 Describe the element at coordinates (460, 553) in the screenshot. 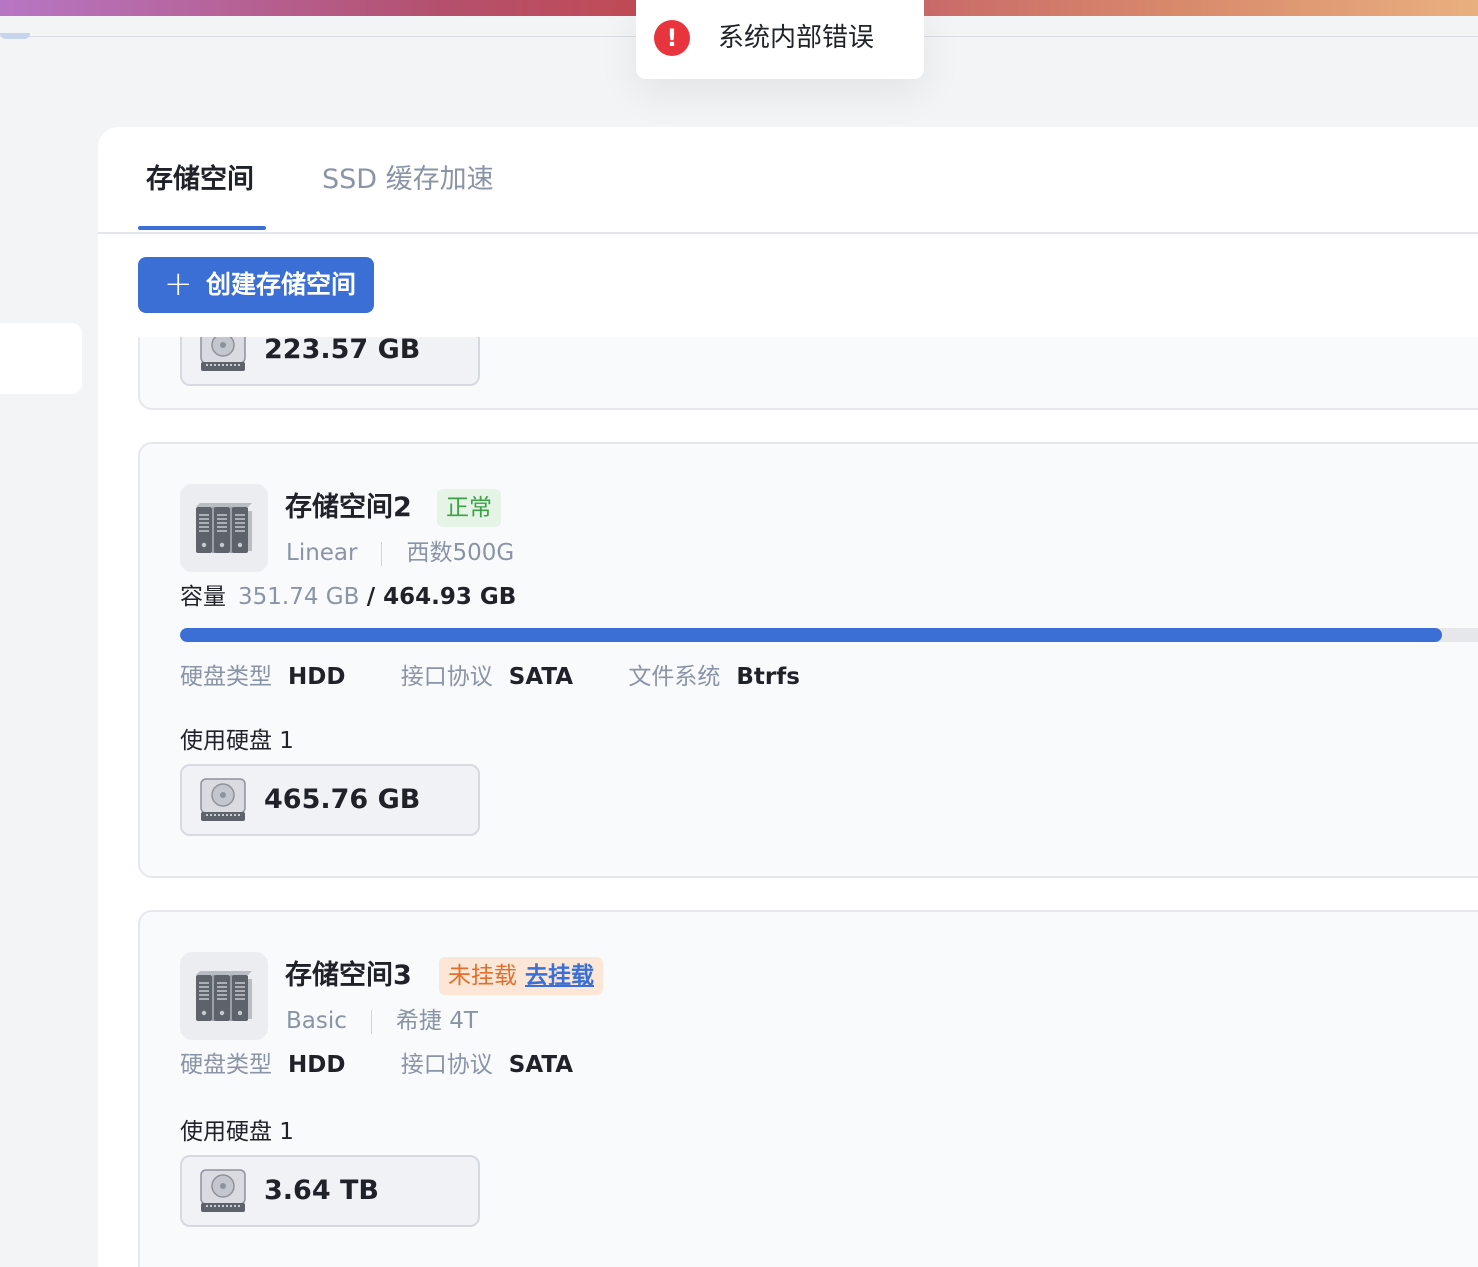

I see `disk-model: 西数500G` at that location.